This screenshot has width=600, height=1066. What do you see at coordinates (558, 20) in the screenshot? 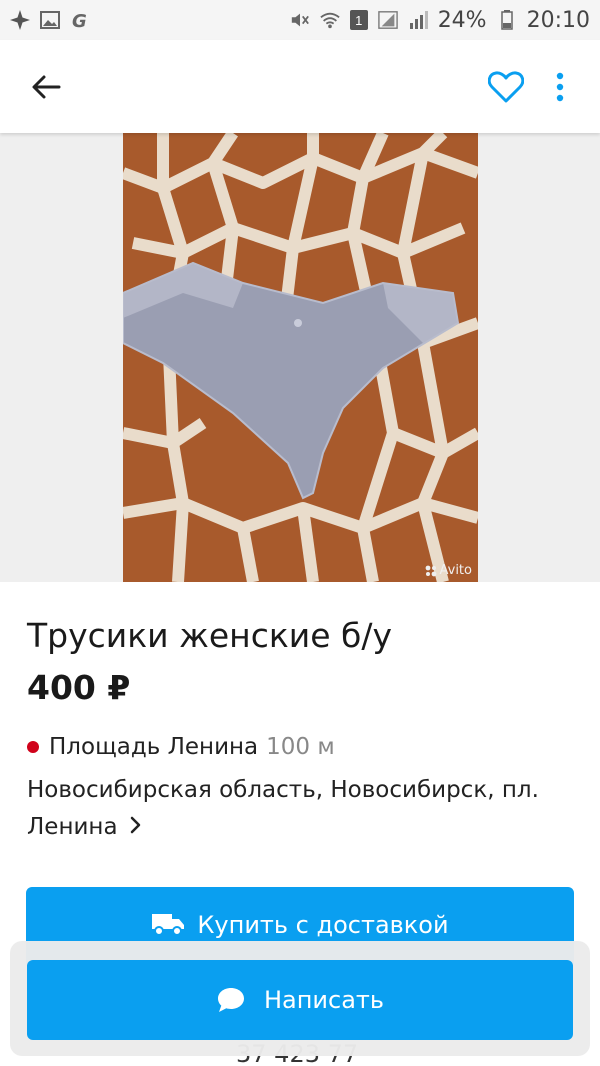
I see `clock: 20:10` at bounding box center [558, 20].